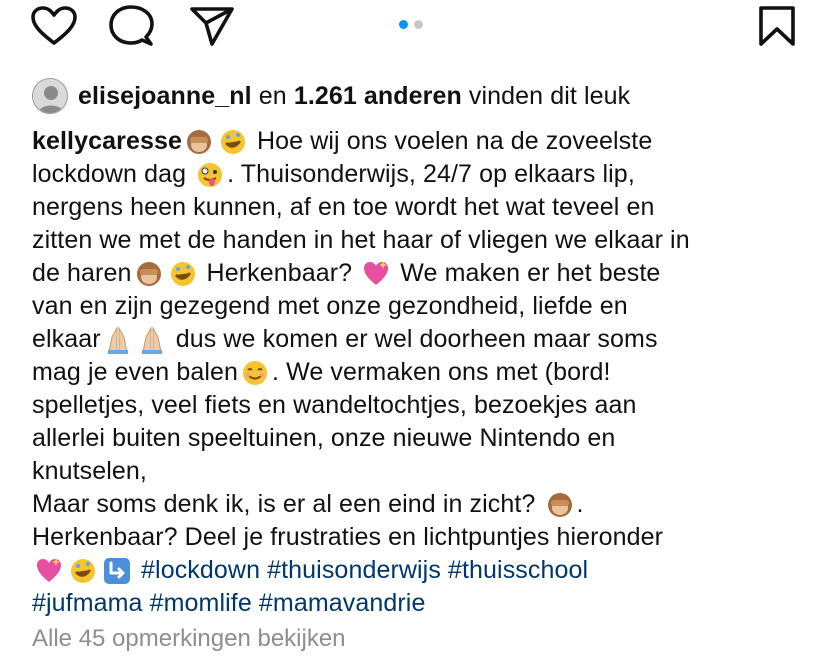 This screenshot has width=827, height=668. I want to click on caption-username: kellycaresse, so click(107, 141).